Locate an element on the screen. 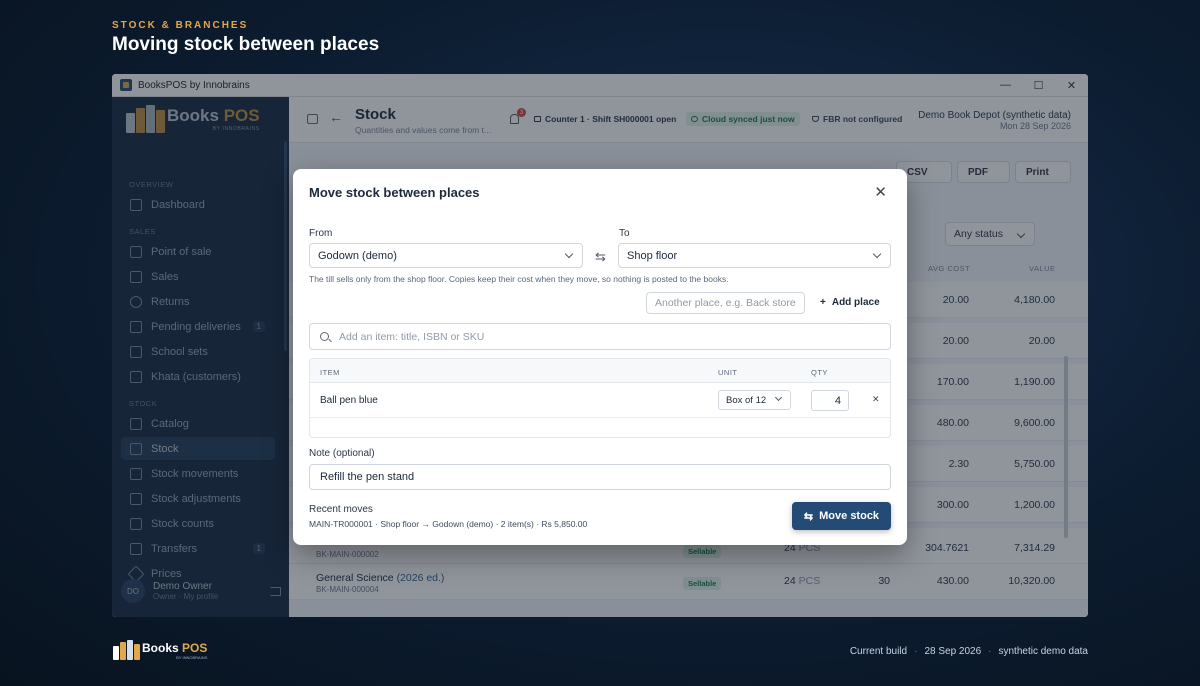 The width and height of the screenshot is (1200, 686). note-label: Note (optional) is located at coordinates (342, 453).